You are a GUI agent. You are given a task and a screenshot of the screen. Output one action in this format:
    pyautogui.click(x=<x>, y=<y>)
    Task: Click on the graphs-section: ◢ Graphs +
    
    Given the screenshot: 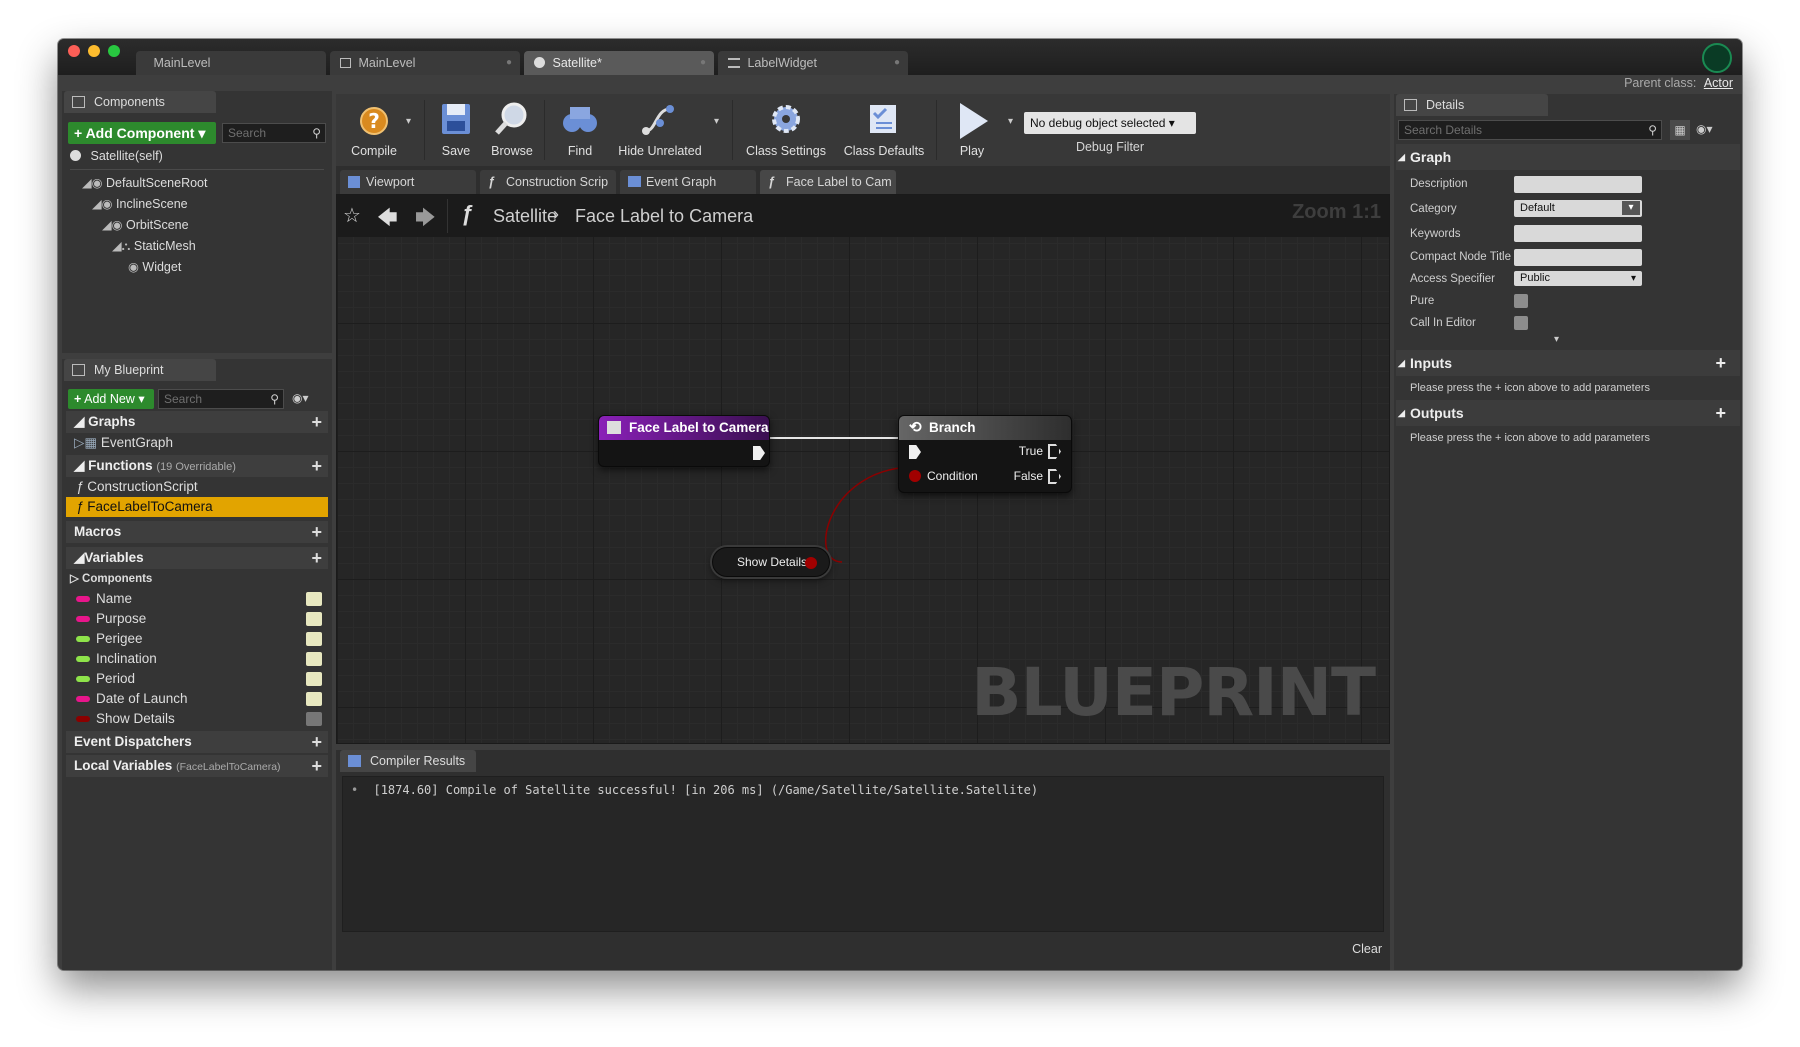 What is the action you would take?
    pyautogui.click(x=197, y=422)
    